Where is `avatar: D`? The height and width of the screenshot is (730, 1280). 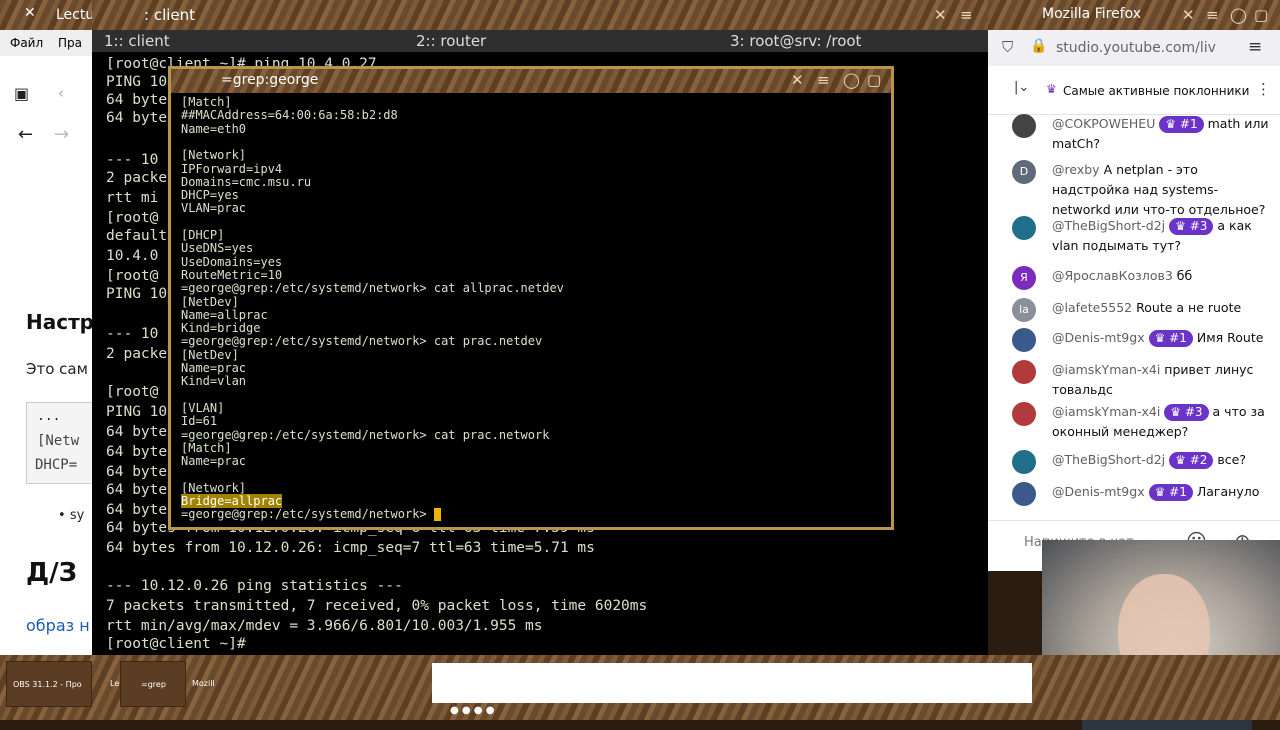 avatar: D is located at coordinates (1024, 172).